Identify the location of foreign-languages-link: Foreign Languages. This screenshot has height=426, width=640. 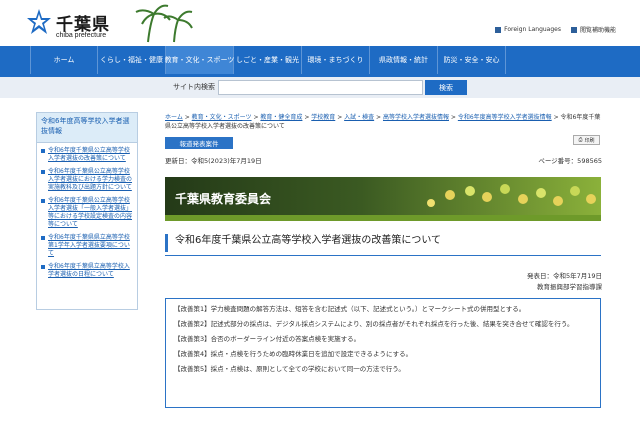
(528, 29).